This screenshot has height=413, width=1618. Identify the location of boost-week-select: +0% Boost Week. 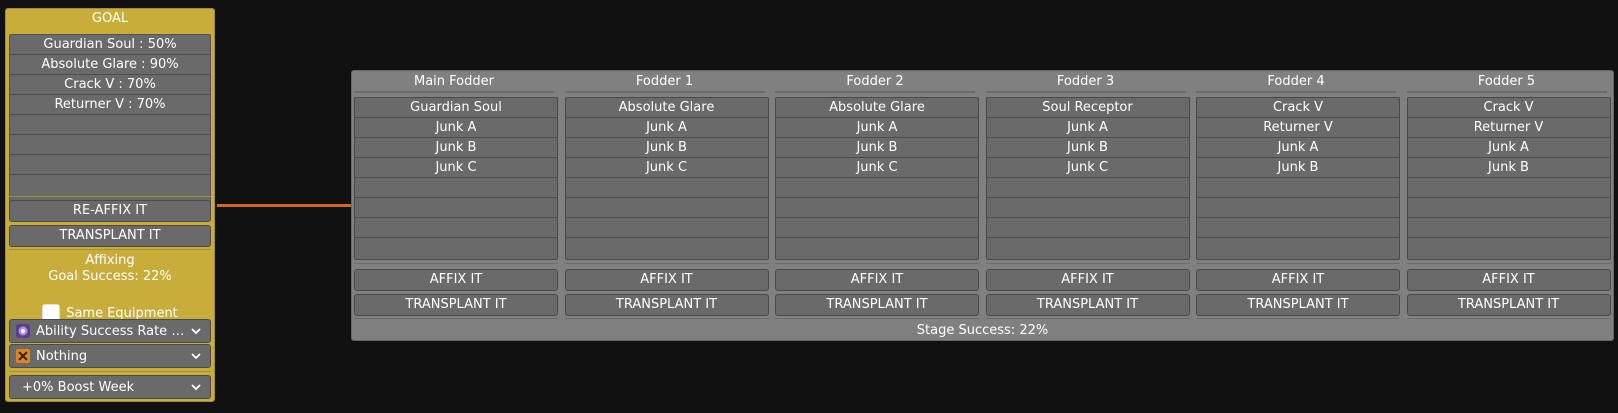
(110, 387).